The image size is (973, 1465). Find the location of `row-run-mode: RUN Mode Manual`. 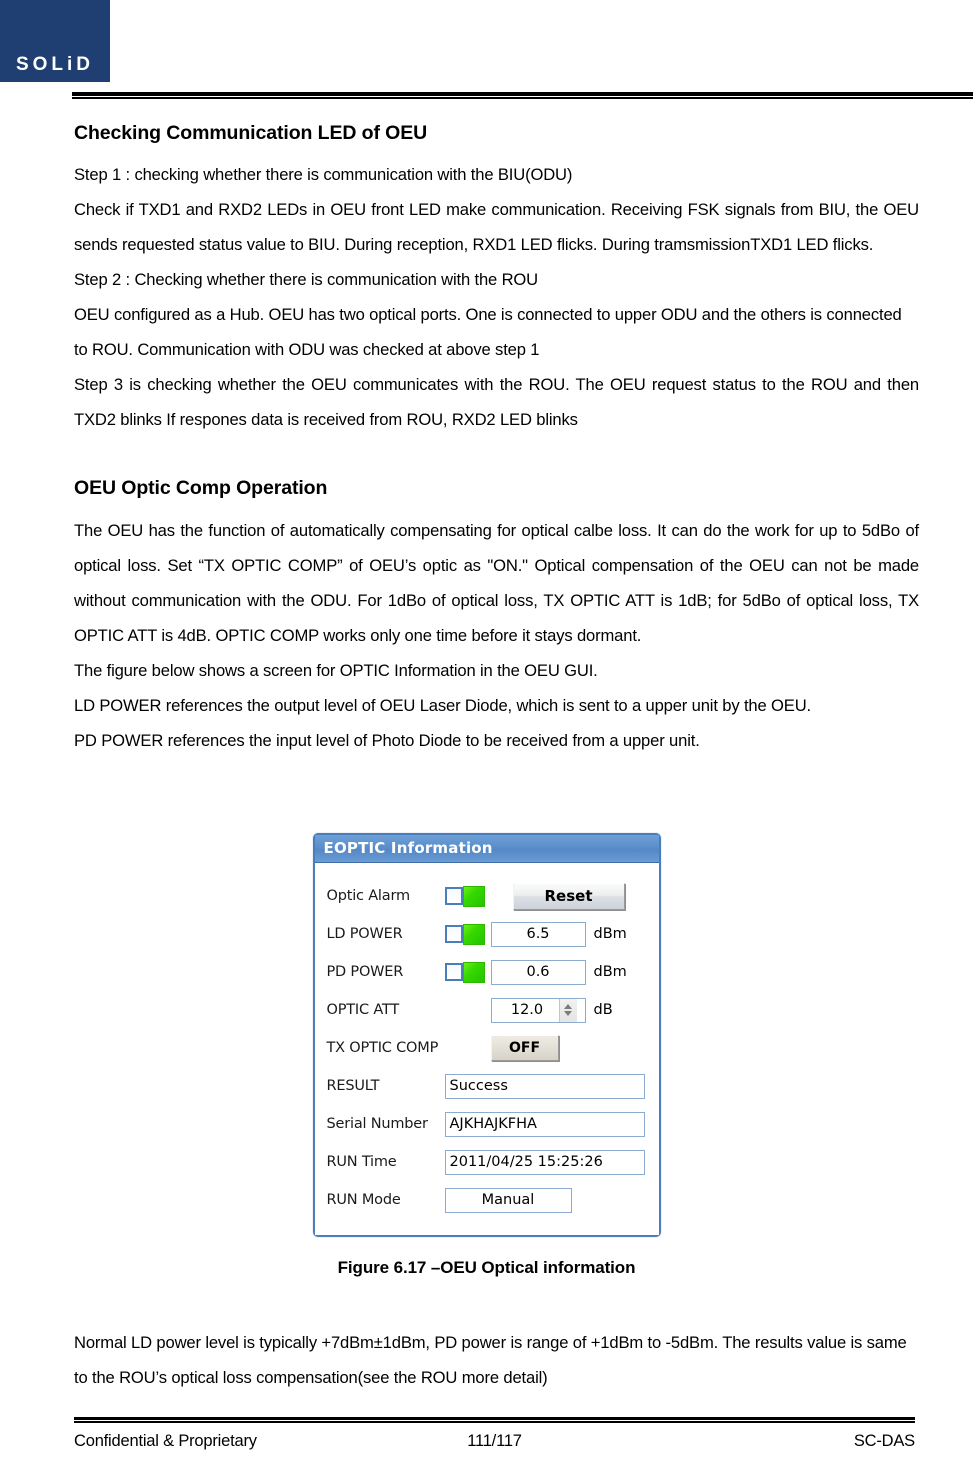

row-run-mode: RUN Mode Manual is located at coordinates (488, 1200).